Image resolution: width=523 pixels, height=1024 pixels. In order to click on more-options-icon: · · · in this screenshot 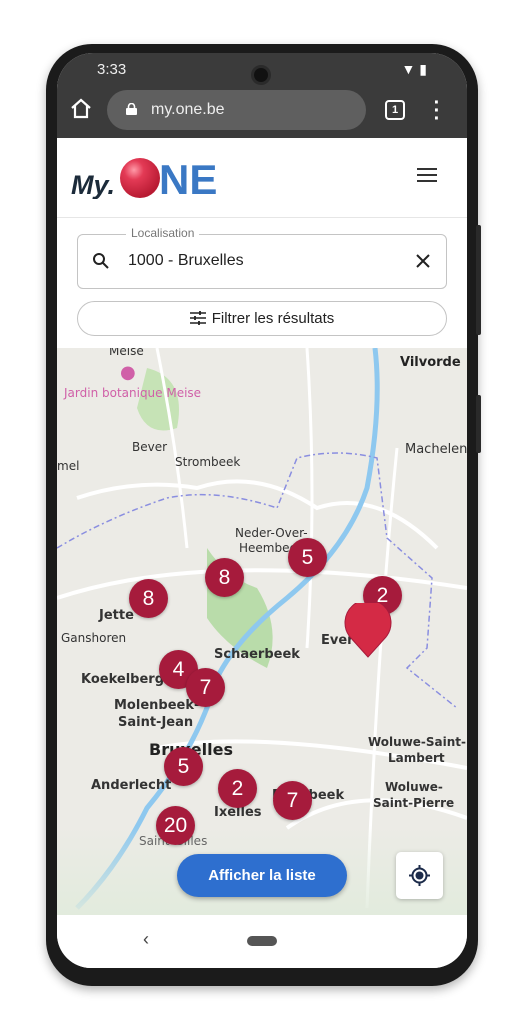, I will do `click(437, 111)`.